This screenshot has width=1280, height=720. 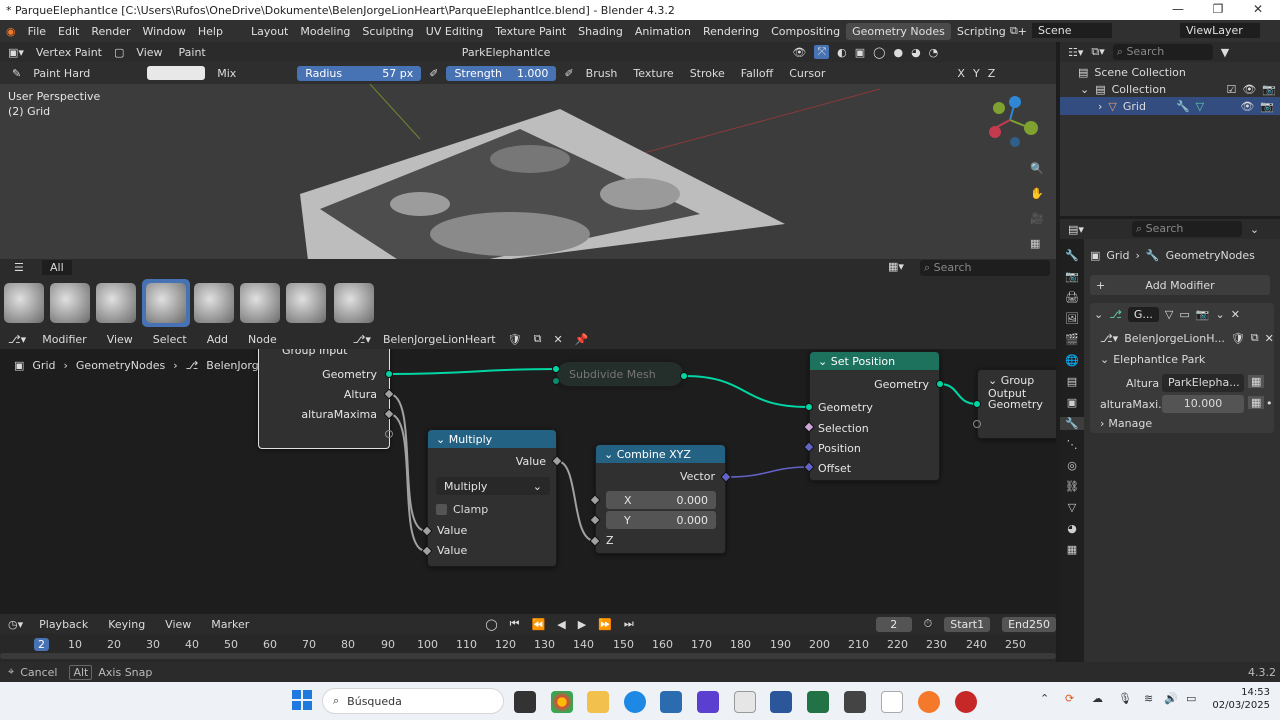 I want to click on tab-texture-paint: Texture Paint, so click(x=530, y=31).